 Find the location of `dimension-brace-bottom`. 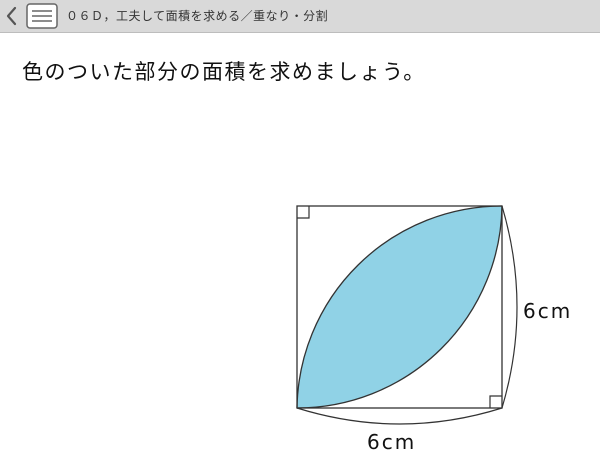

dimension-brace-bottom is located at coordinates (399, 416).